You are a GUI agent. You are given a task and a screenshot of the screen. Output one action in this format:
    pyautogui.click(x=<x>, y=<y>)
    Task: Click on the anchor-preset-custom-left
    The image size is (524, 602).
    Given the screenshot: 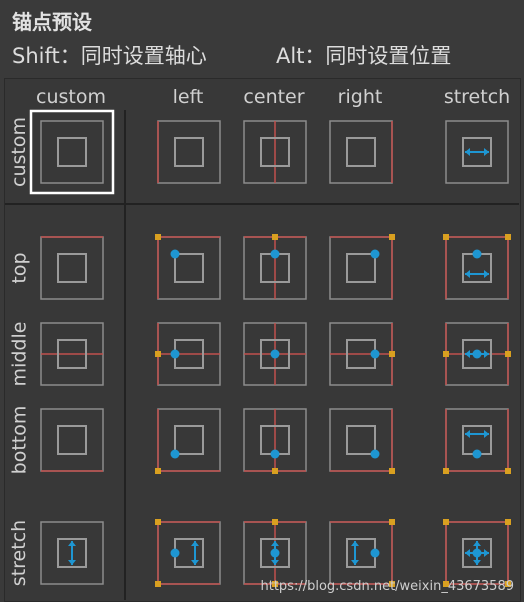 What is the action you would take?
    pyautogui.click(x=189, y=152)
    